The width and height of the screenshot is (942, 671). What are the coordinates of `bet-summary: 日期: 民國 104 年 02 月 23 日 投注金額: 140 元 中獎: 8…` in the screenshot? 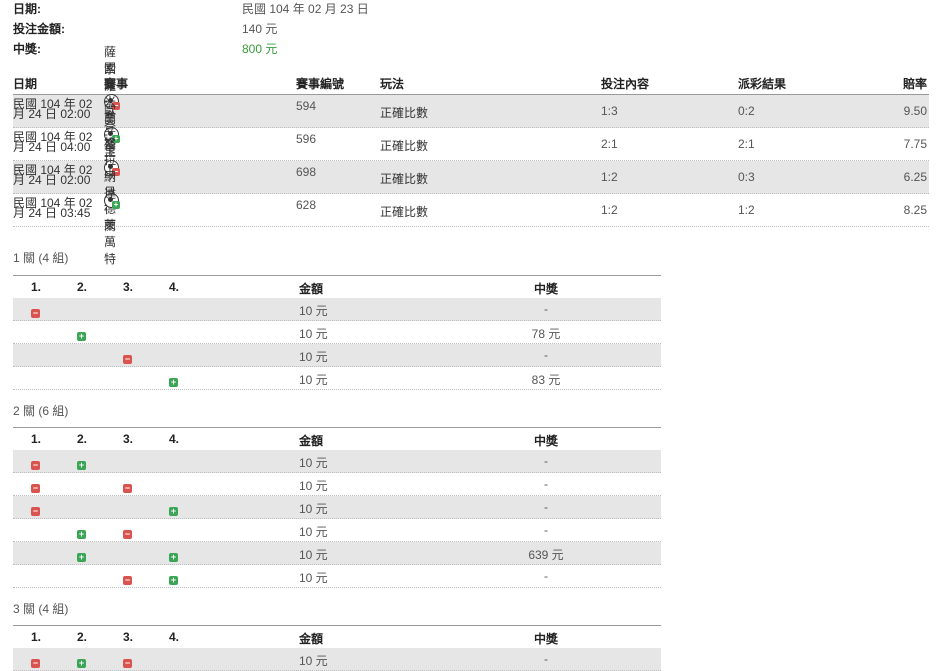 It's located at (263, 30).